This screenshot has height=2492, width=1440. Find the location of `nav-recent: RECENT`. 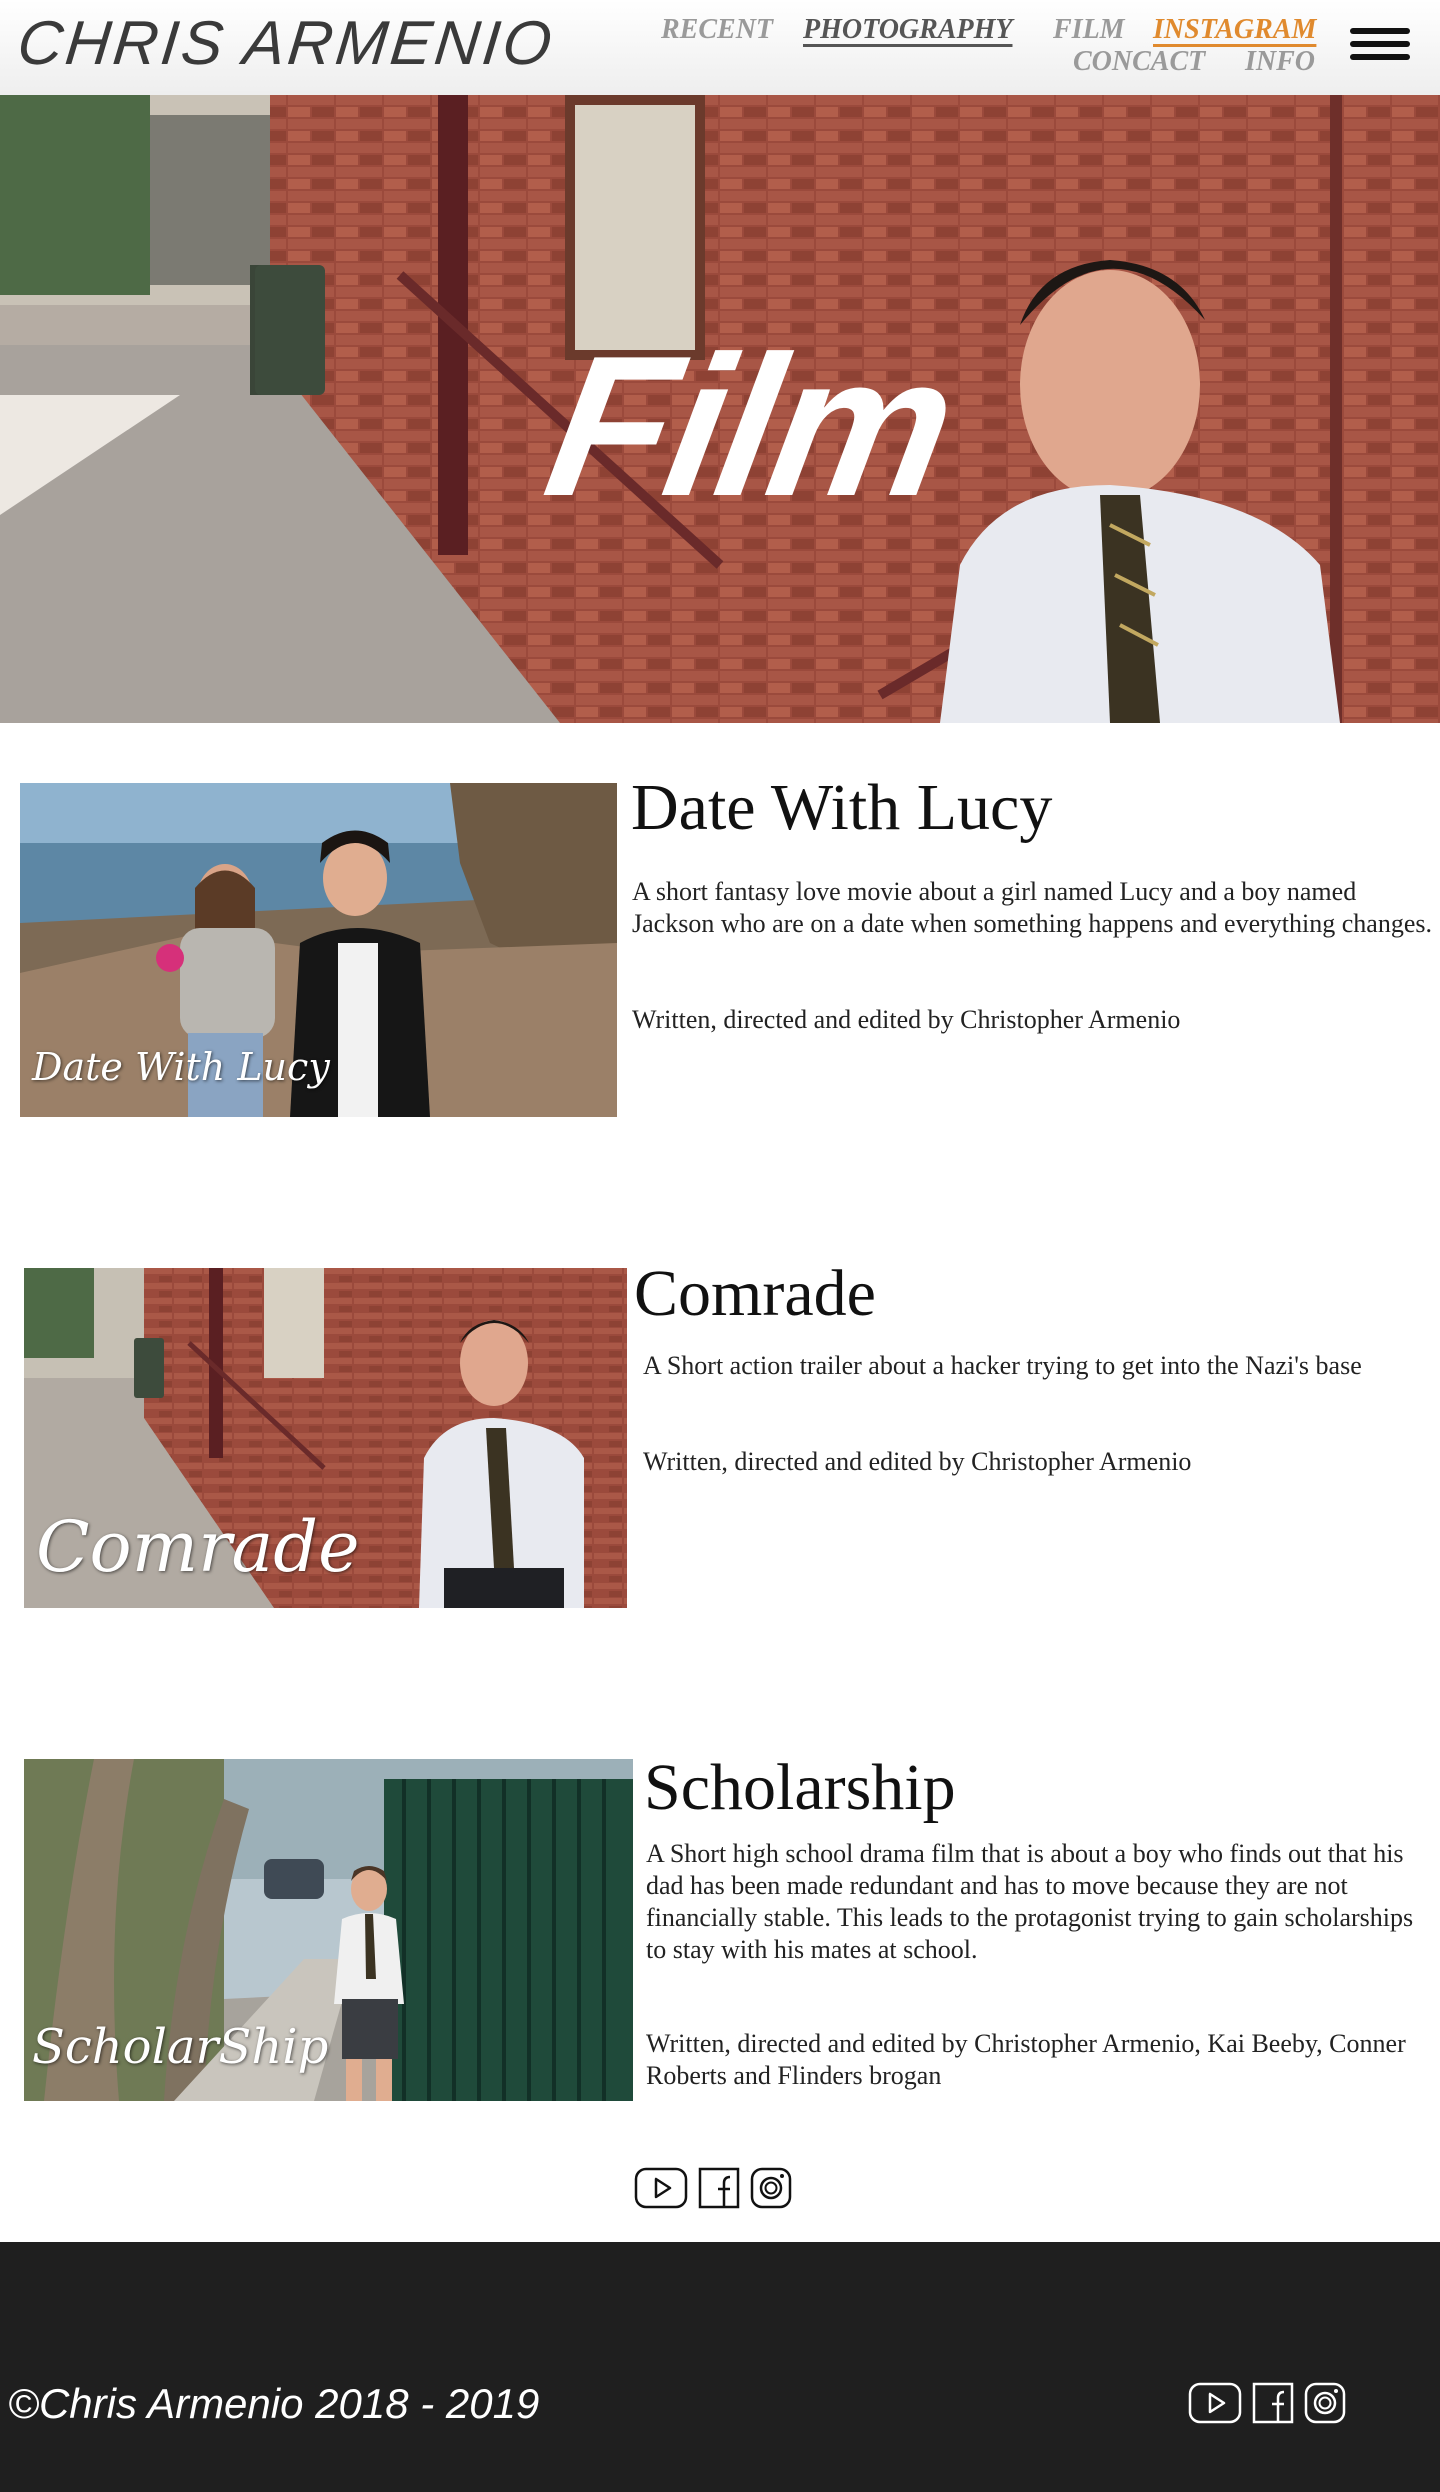

nav-recent: RECENT is located at coordinates (717, 30).